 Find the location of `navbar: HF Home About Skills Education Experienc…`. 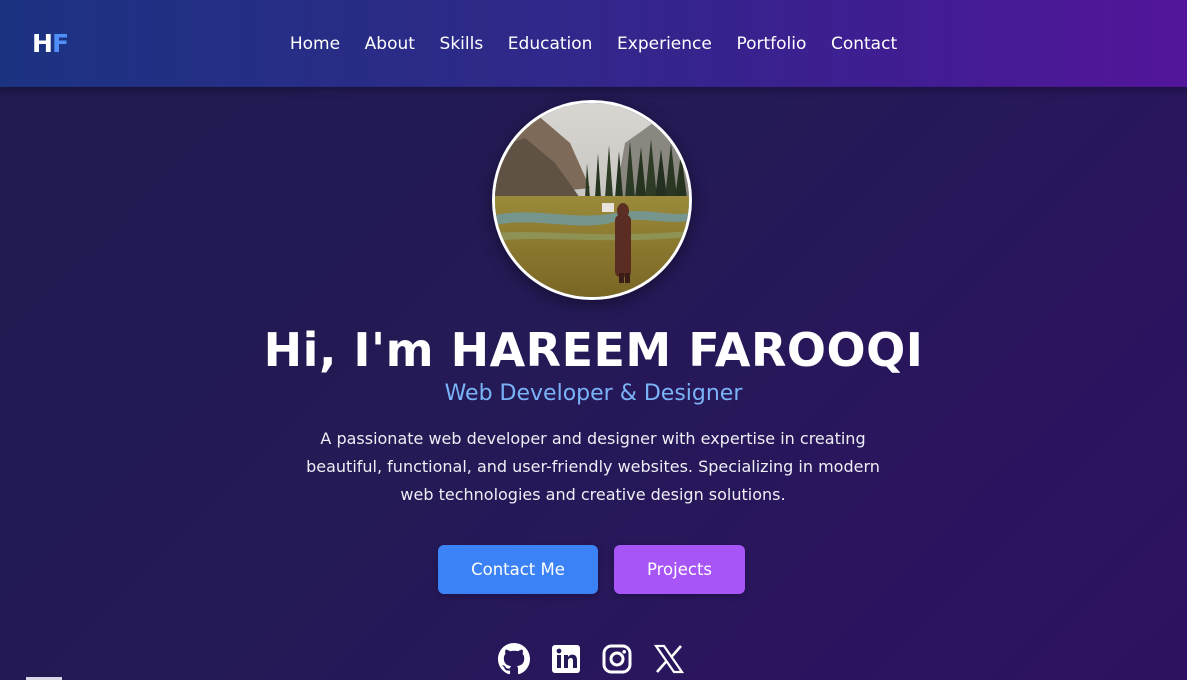

navbar: HF Home About Skills Education Experienc… is located at coordinates (593, 43).